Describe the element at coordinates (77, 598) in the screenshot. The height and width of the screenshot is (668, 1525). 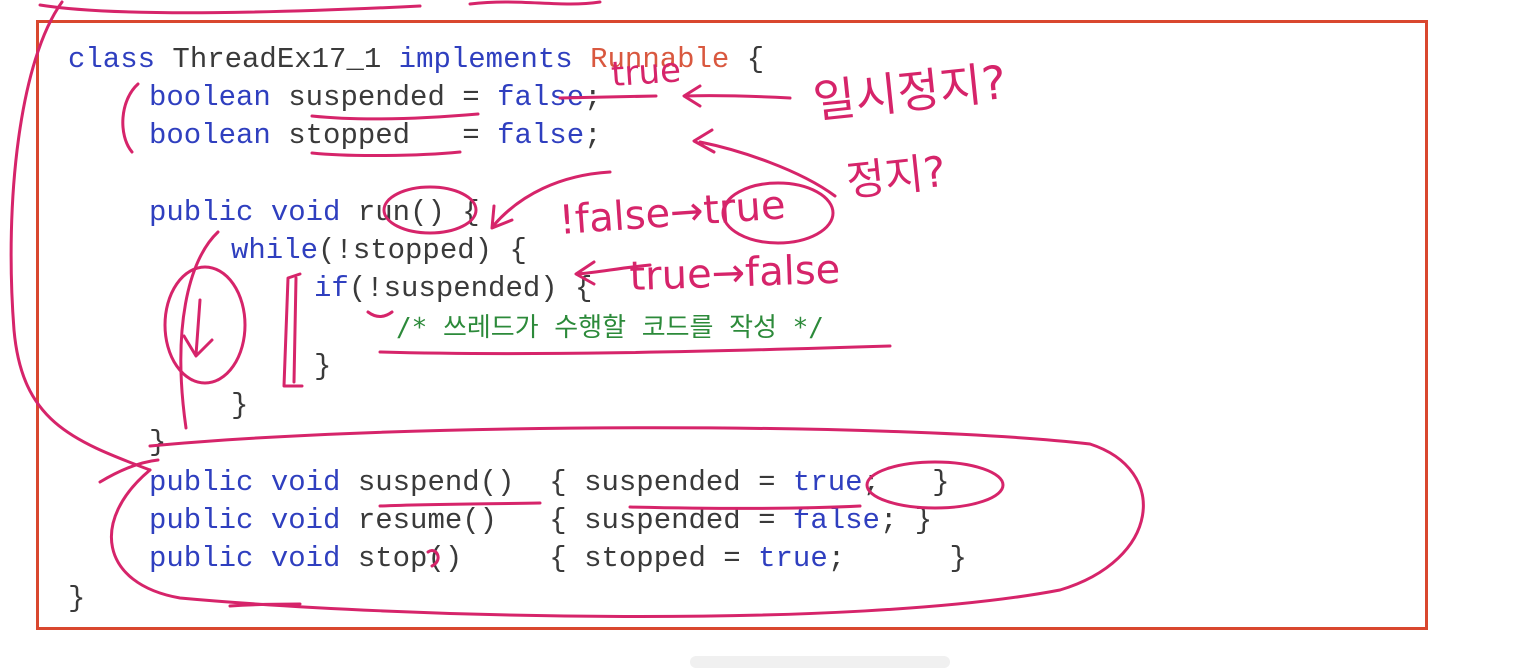
I see `code-line-class-close: }` at that location.